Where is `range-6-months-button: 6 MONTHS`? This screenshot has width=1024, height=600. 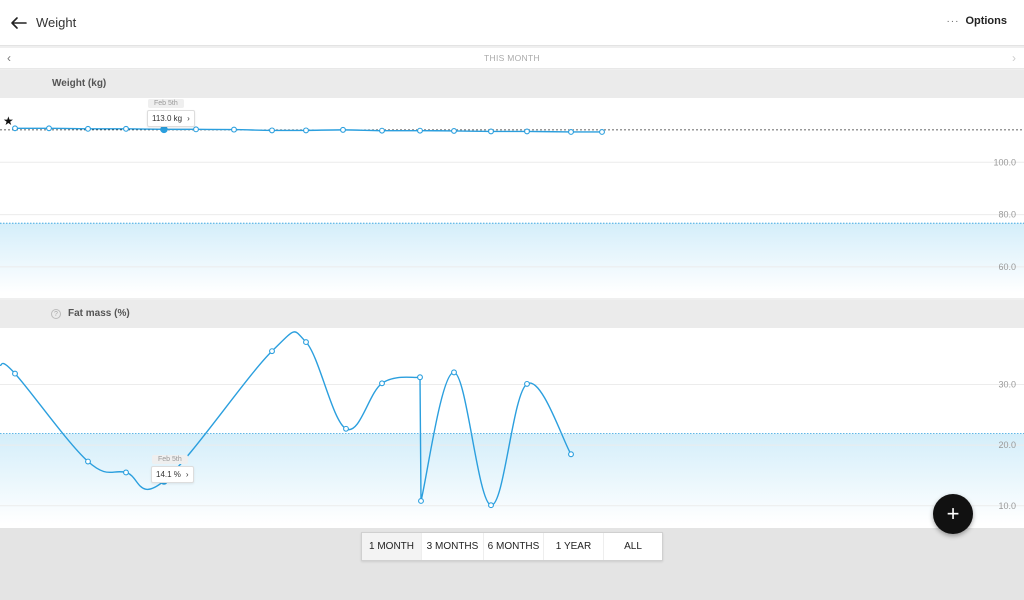
range-6-months-button: 6 MONTHS is located at coordinates (514, 546).